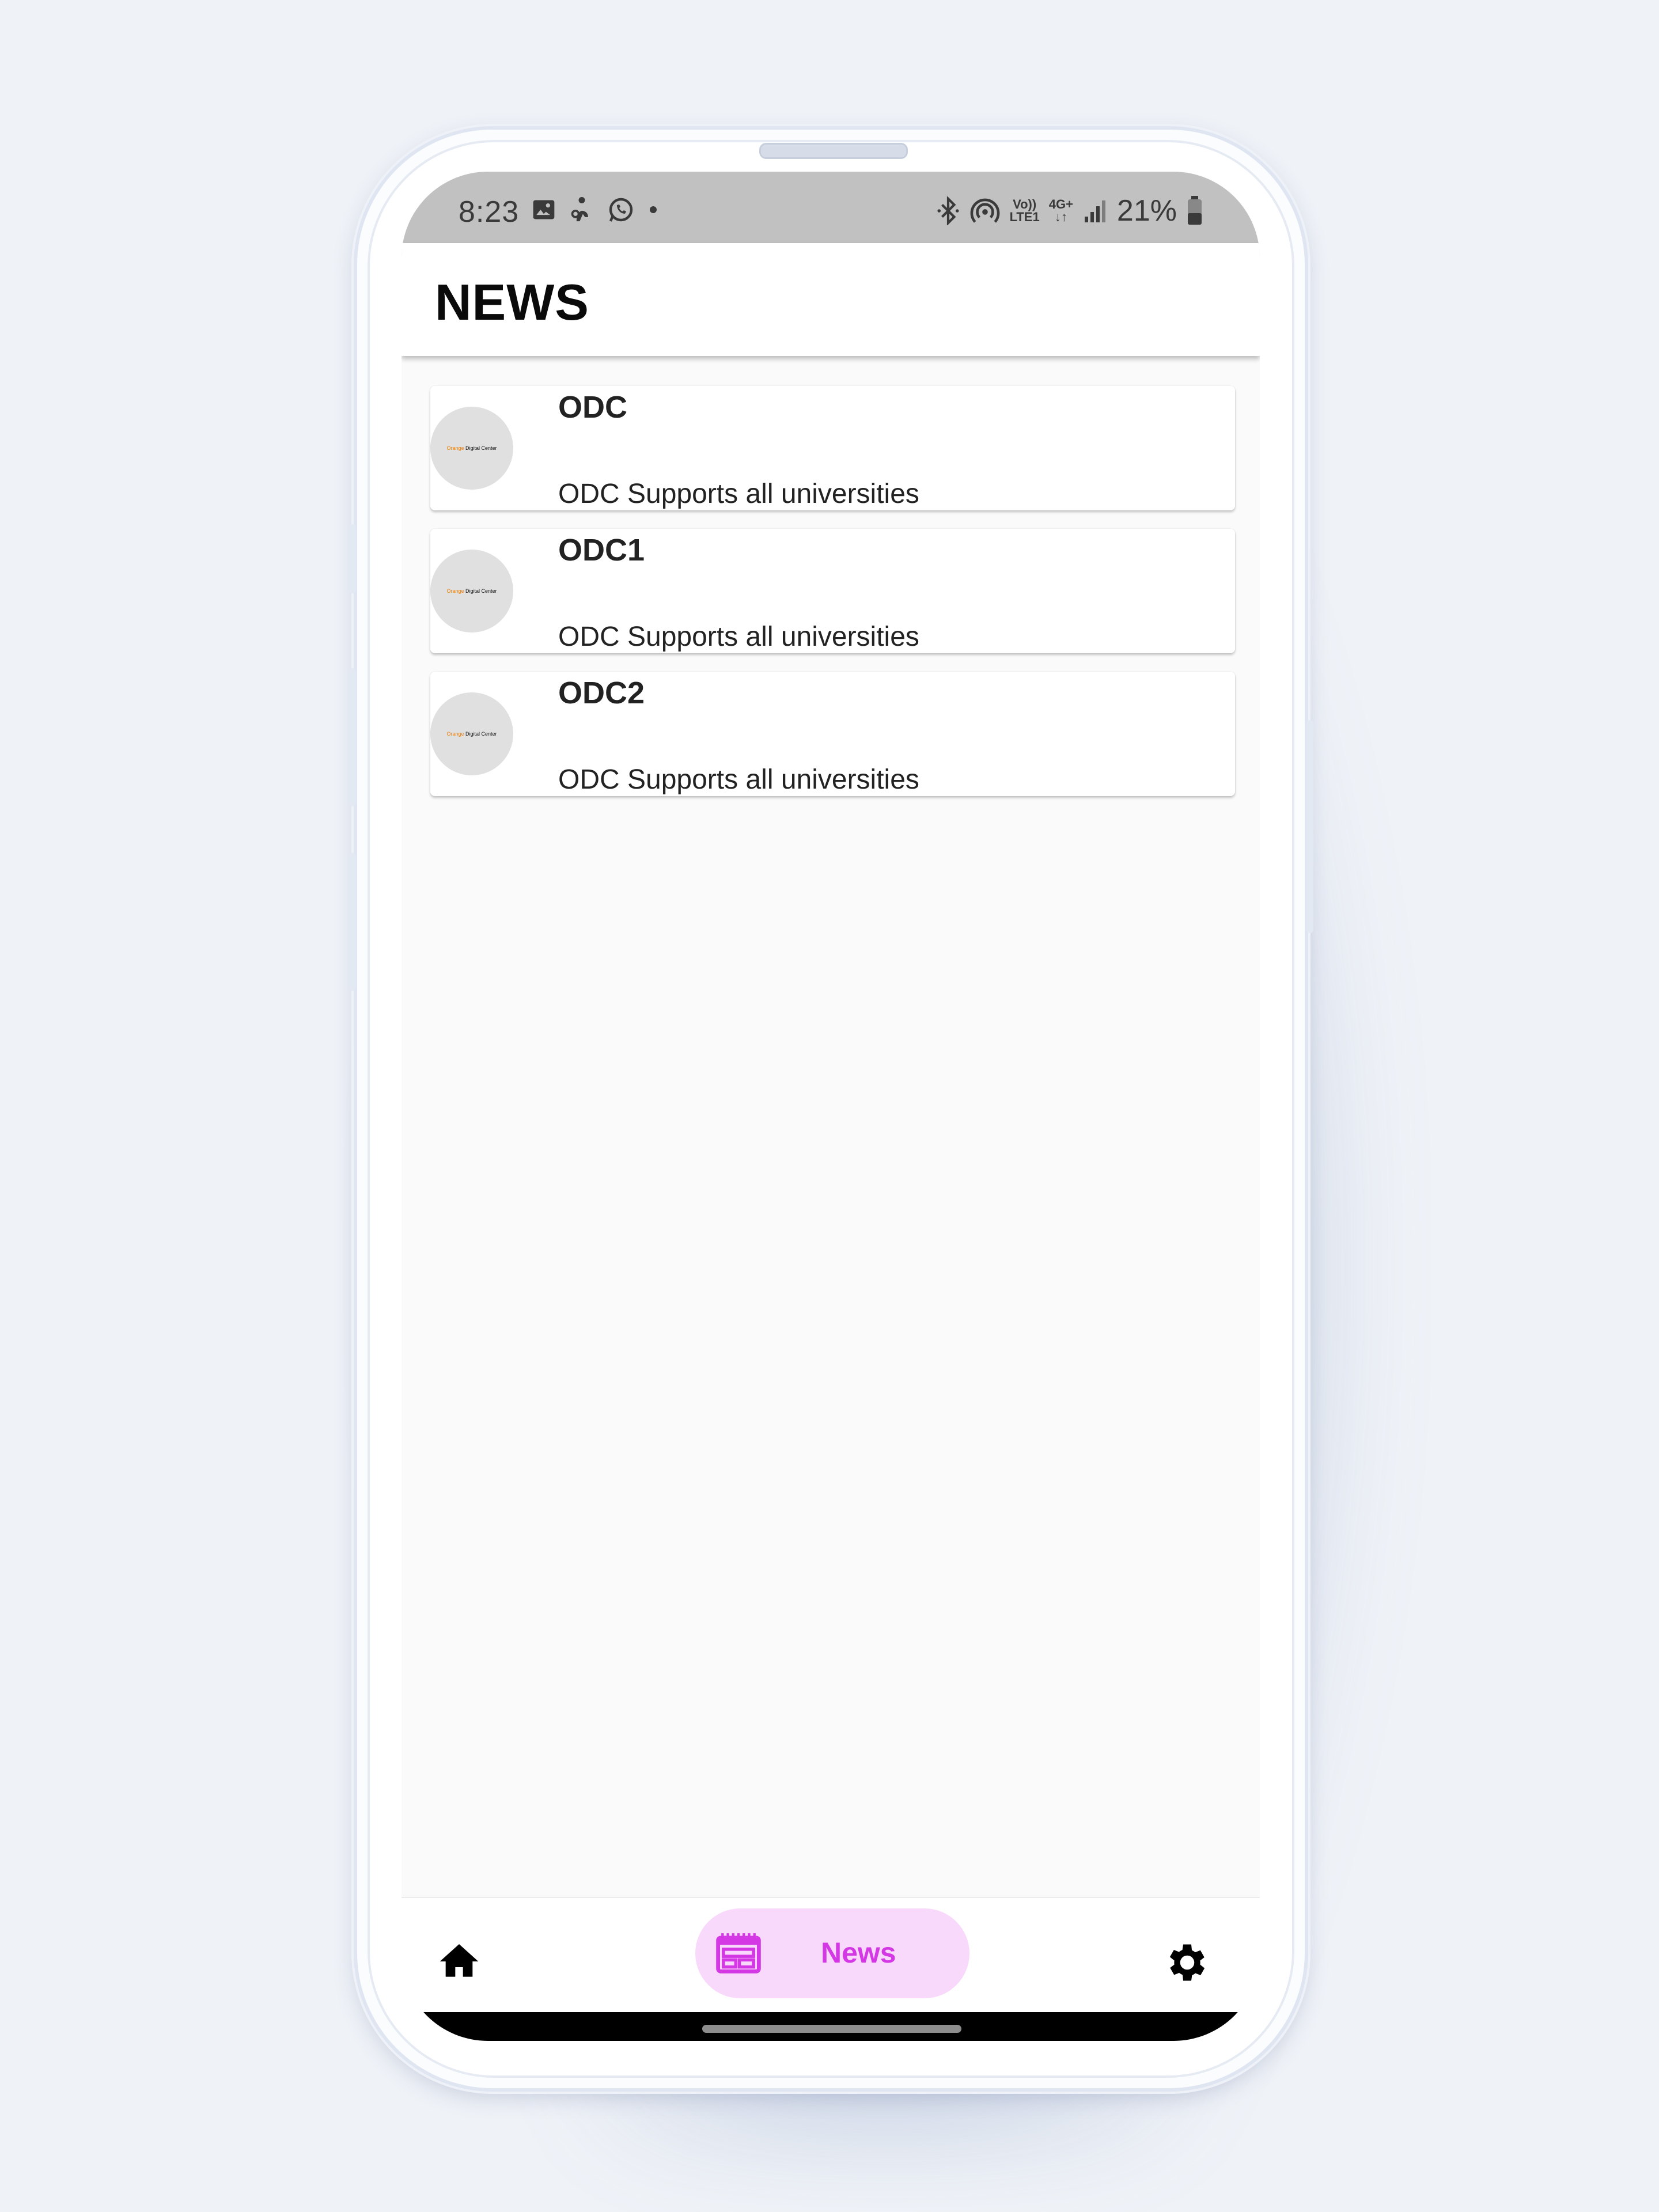 Image resolution: width=1659 pixels, height=2212 pixels. Describe the element at coordinates (653, 209) in the screenshot. I see `notification-dot-icon` at that location.